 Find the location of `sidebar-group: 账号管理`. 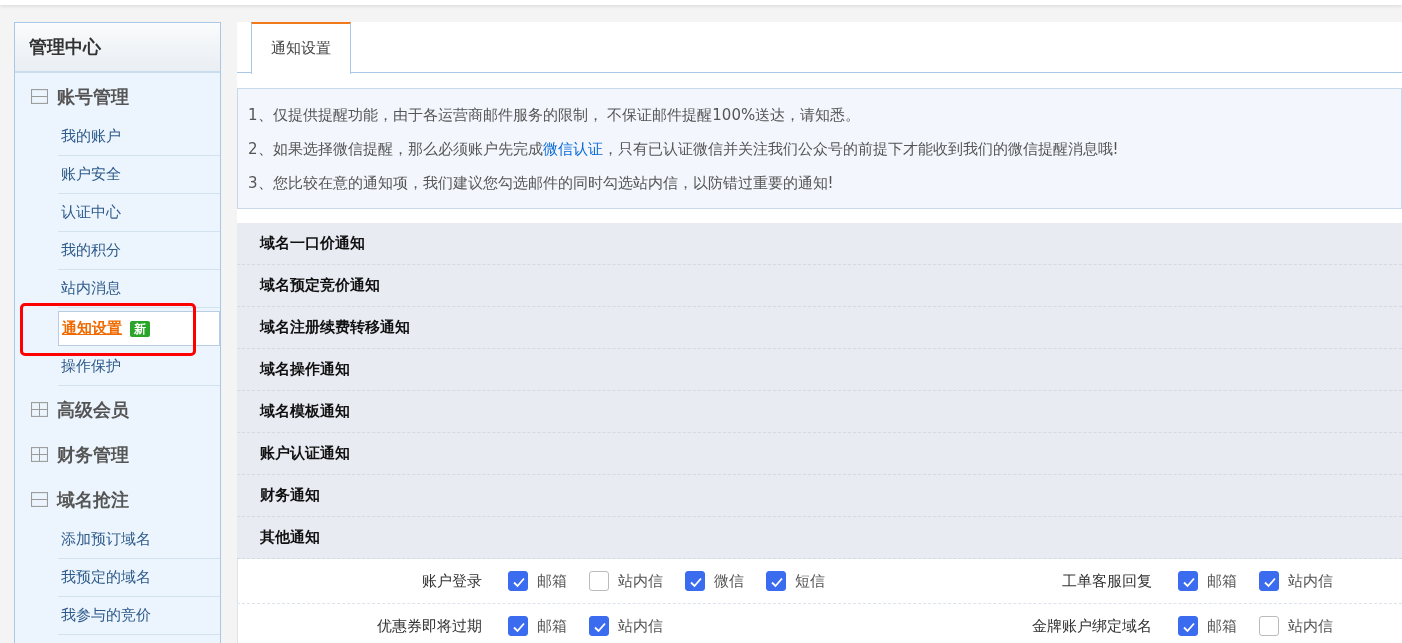

sidebar-group: 账号管理 is located at coordinates (117, 96).